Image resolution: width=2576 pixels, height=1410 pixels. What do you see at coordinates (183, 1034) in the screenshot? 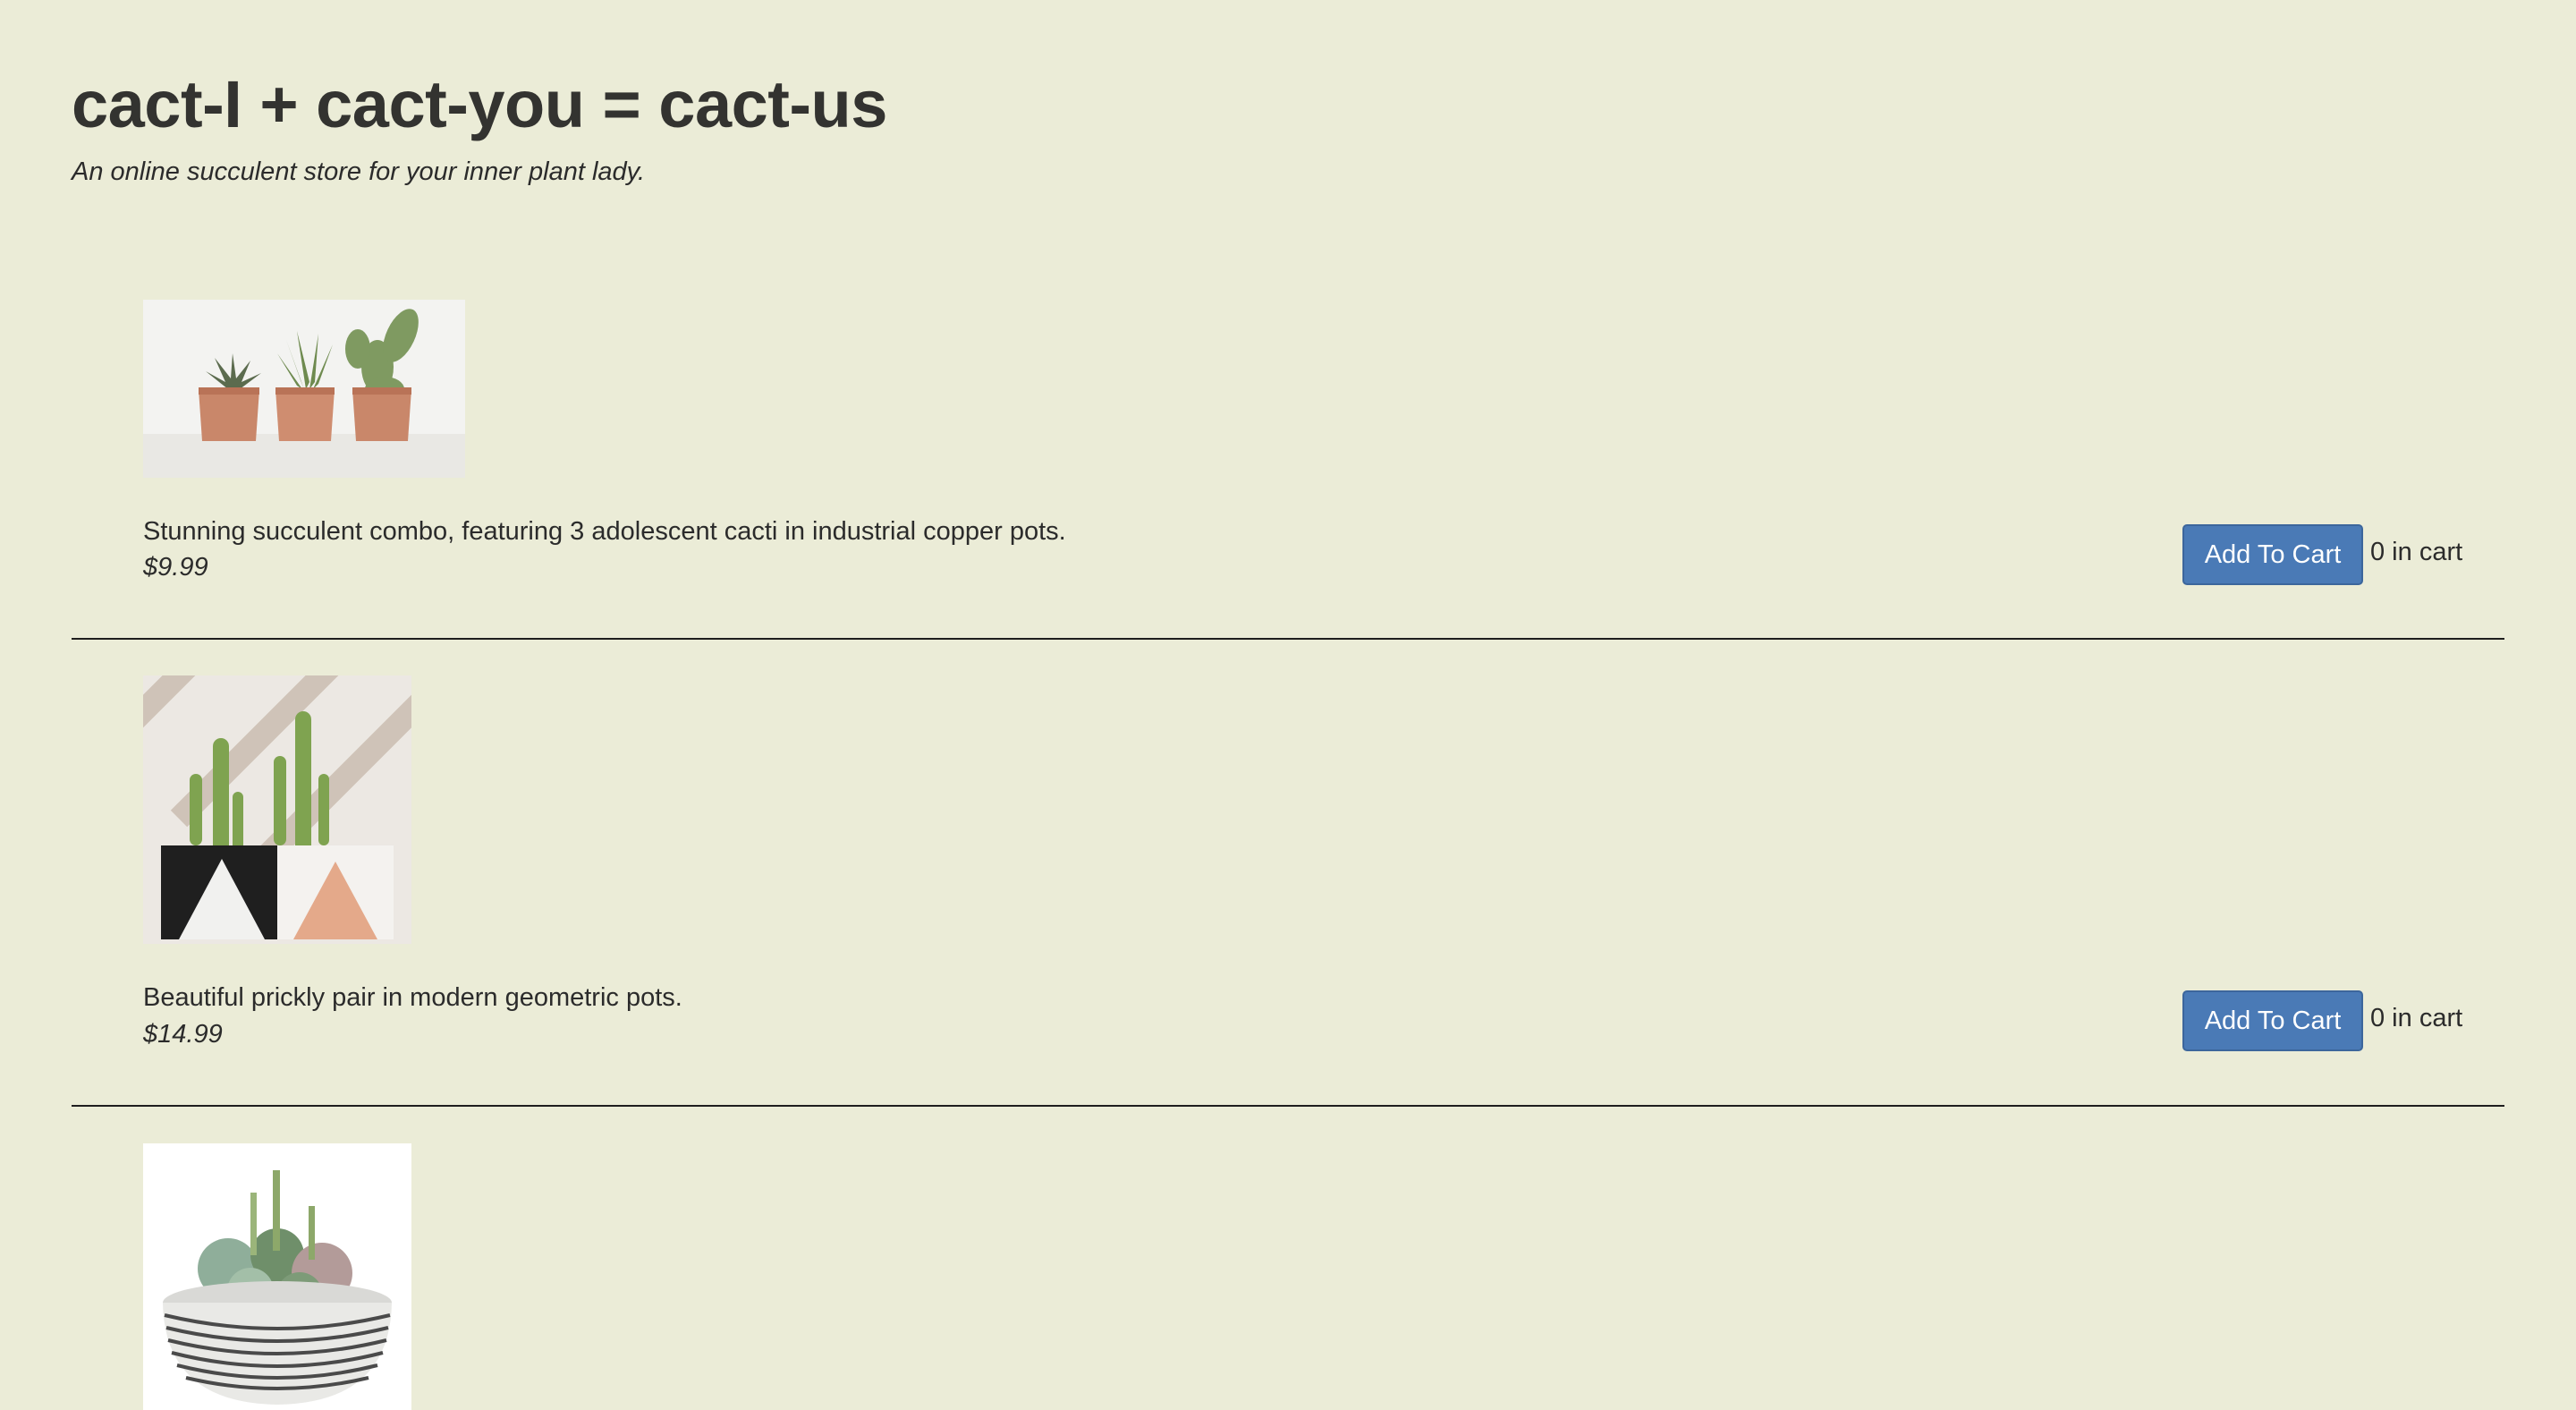
I see `product-price: $14.99` at bounding box center [183, 1034].